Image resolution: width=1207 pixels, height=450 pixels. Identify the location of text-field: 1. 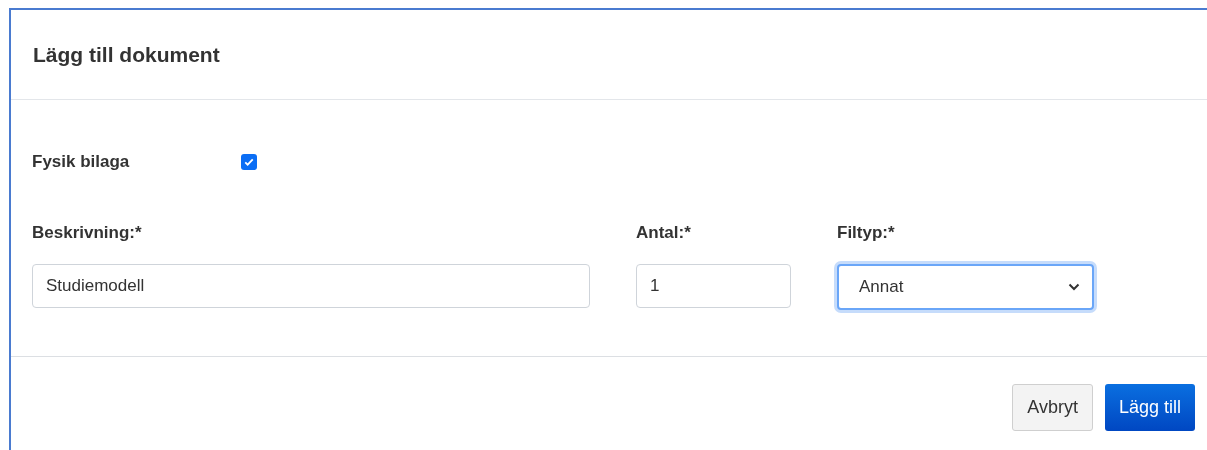
(713, 285).